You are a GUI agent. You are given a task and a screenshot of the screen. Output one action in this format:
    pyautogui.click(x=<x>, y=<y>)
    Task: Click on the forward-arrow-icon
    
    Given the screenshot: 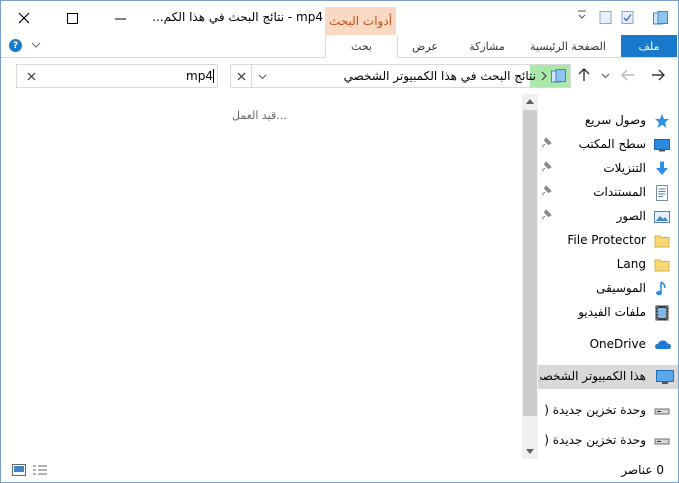 What is the action you would take?
    pyautogui.click(x=627, y=75)
    